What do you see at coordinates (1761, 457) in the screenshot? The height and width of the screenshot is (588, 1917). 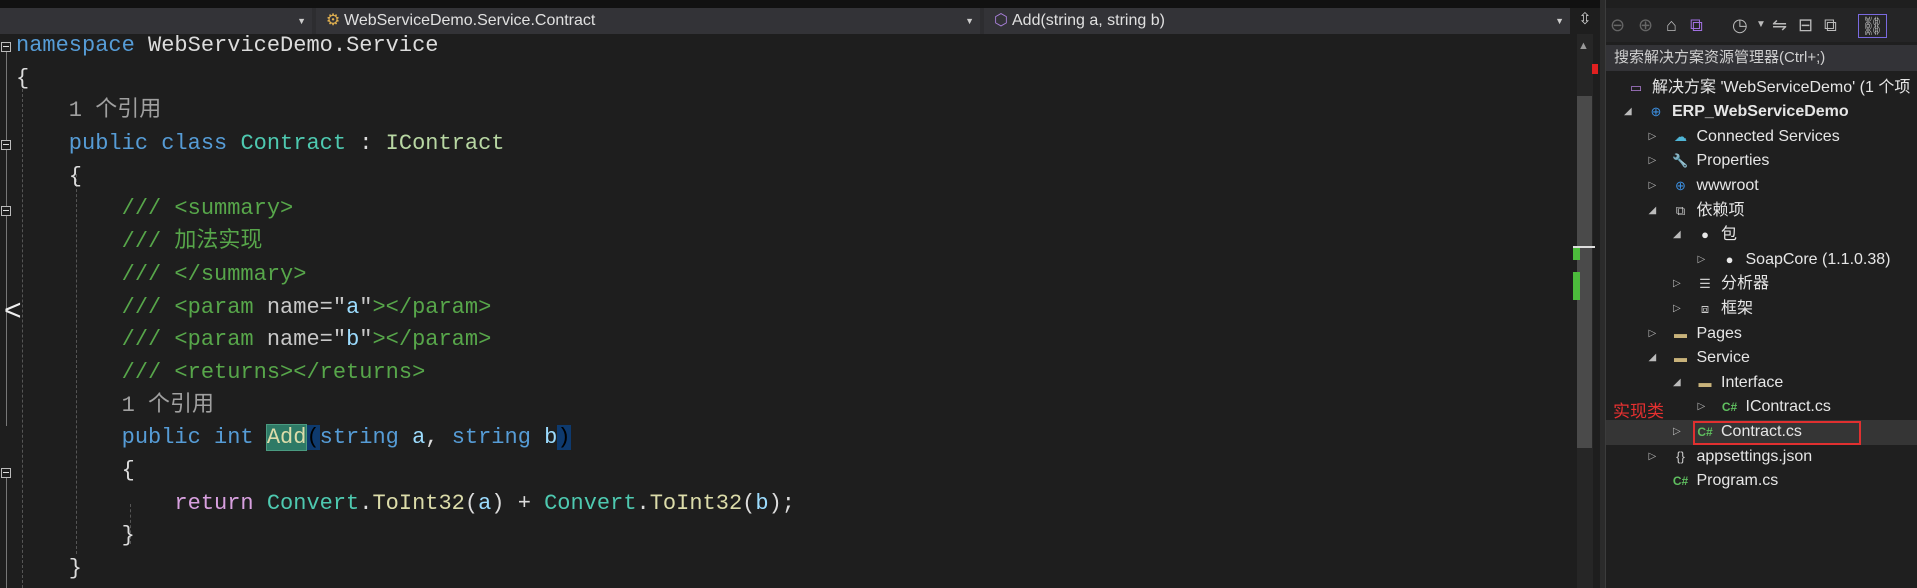 I see `tree-item: ▷ {} appsettings.json` at bounding box center [1761, 457].